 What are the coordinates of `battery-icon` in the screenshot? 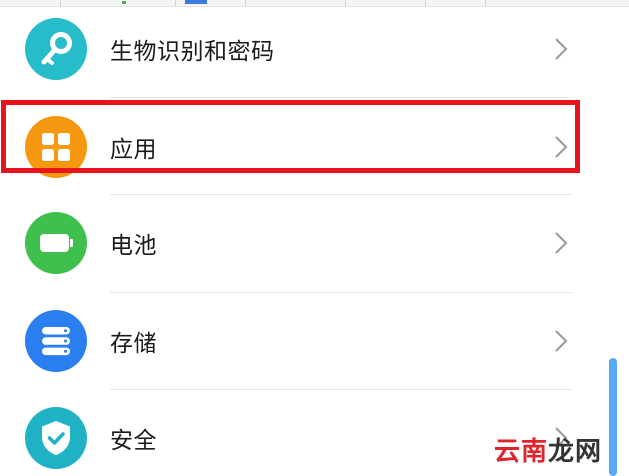 It's located at (56, 243).